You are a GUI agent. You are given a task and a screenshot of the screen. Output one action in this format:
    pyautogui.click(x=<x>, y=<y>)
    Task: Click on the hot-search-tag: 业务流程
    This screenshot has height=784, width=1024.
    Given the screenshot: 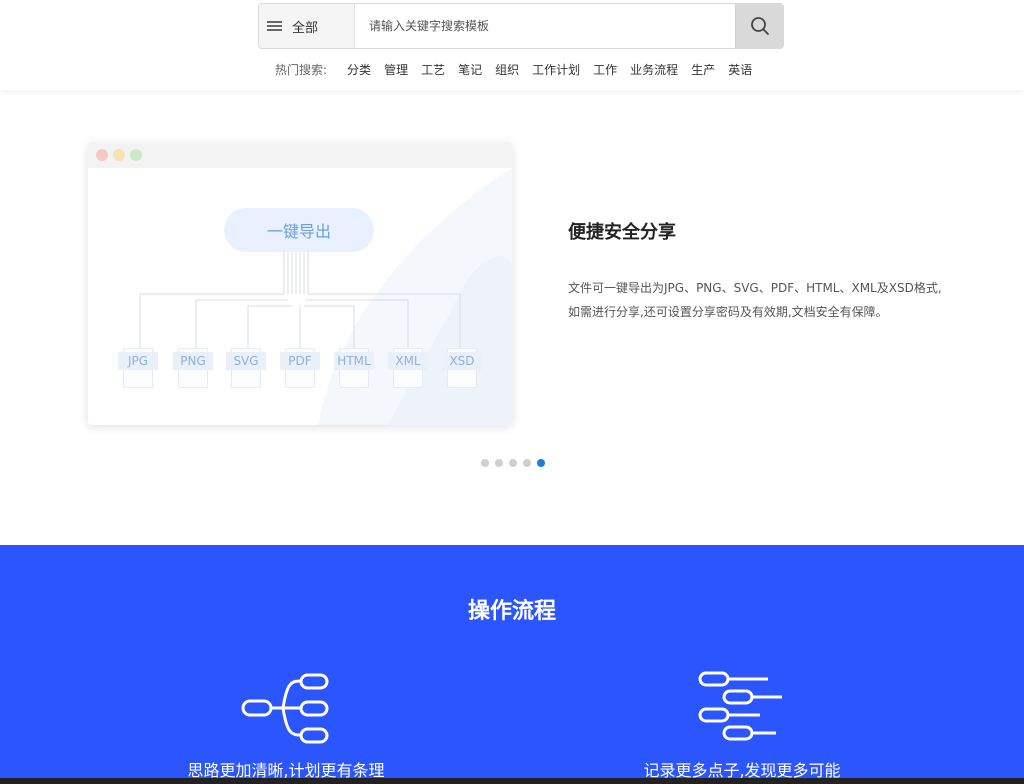 What is the action you would take?
    pyautogui.click(x=654, y=69)
    